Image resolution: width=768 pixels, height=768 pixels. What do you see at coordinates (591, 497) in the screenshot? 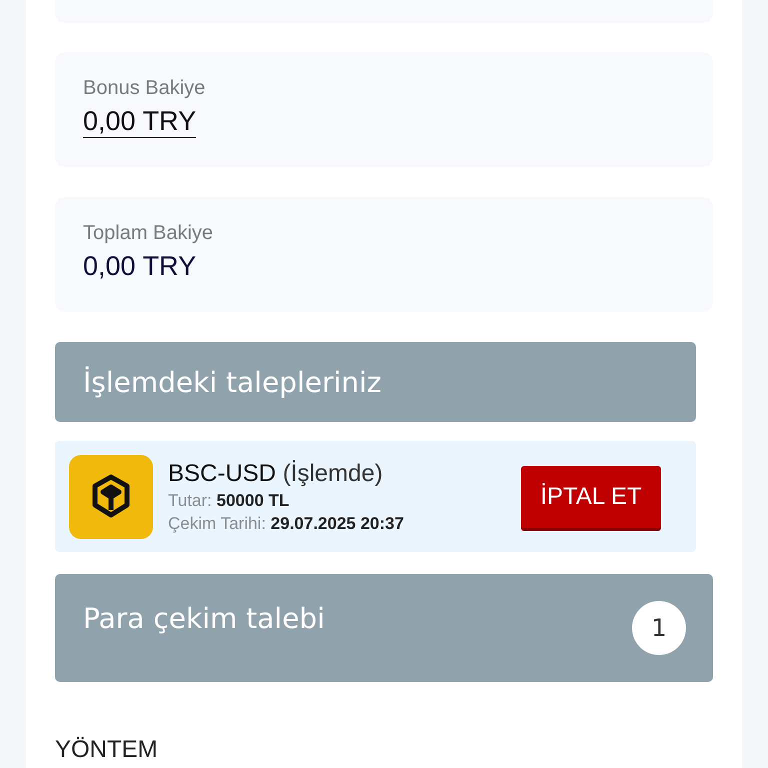
I see `cancel-button: İPTAL ET` at bounding box center [591, 497].